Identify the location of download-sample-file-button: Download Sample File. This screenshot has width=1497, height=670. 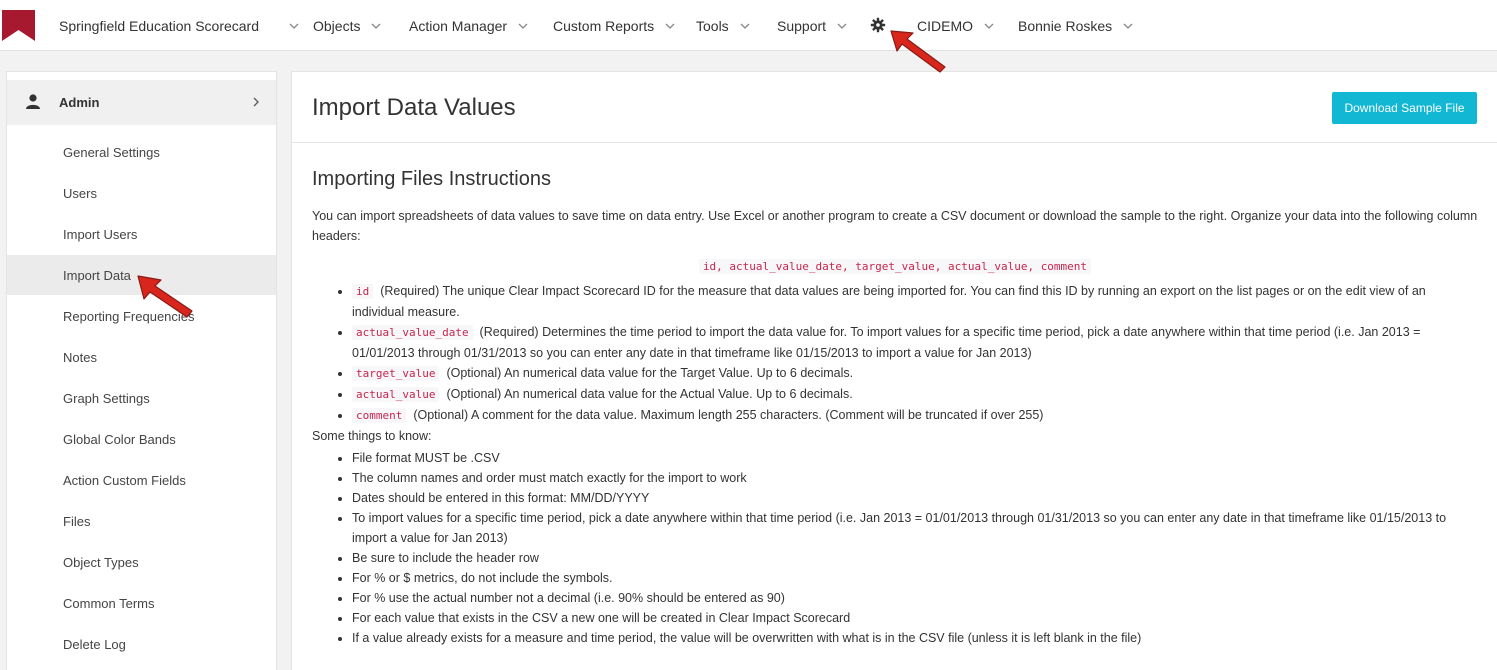
(1404, 108).